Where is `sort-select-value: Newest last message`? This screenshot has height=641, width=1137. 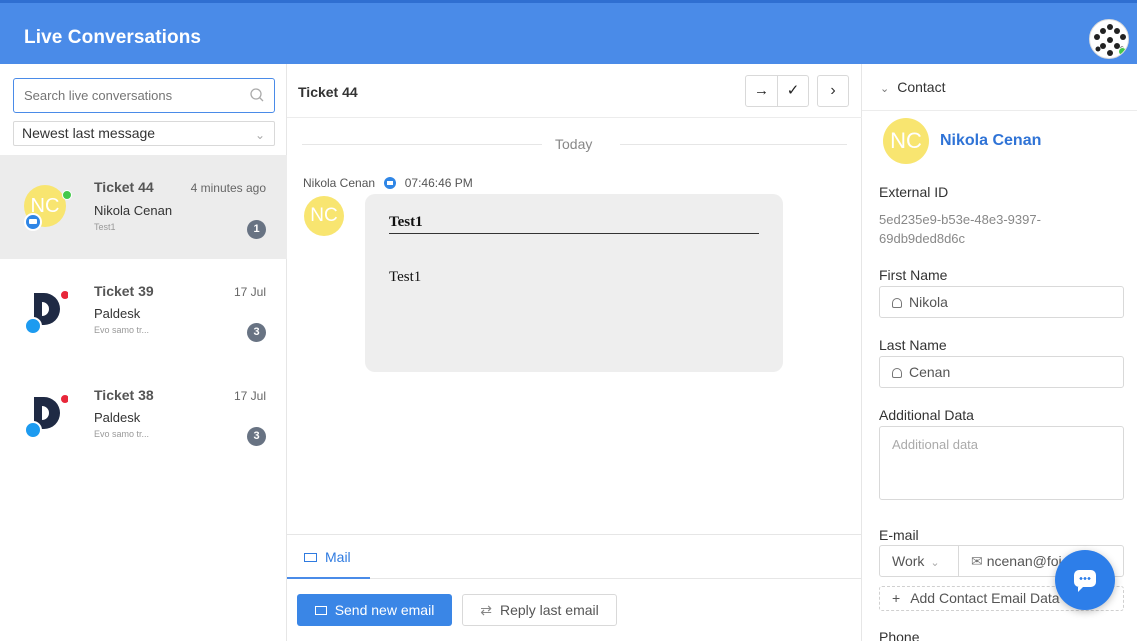 sort-select-value: Newest last message is located at coordinates (89, 133).